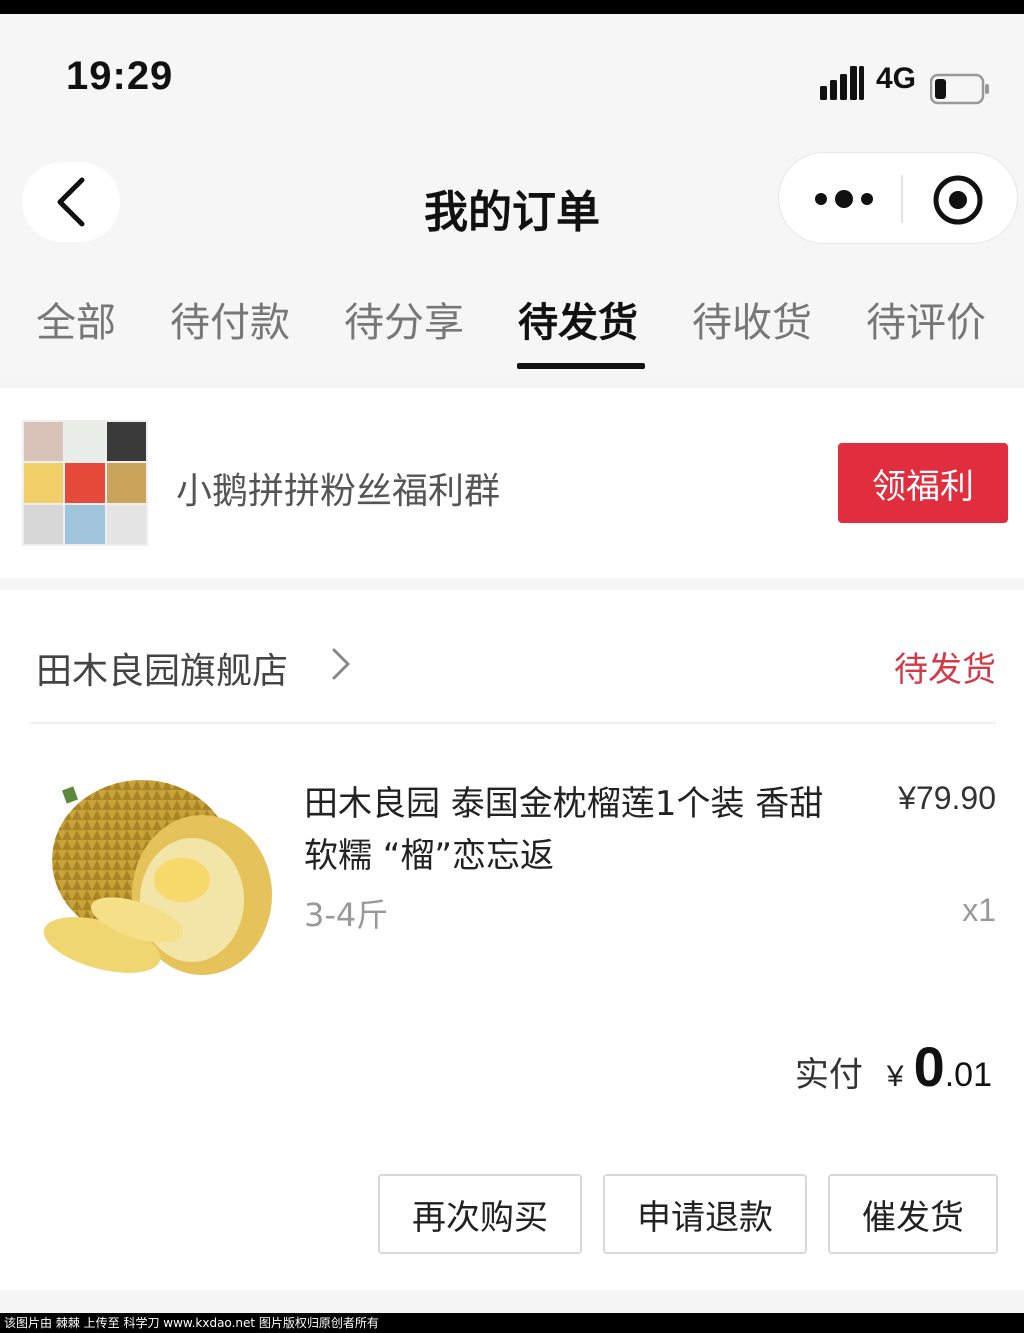 This screenshot has width=1024, height=1333. What do you see at coordinates (844, 199) in the screenshot?
I see `more-dots-icon` at bounding box center [844, 199].